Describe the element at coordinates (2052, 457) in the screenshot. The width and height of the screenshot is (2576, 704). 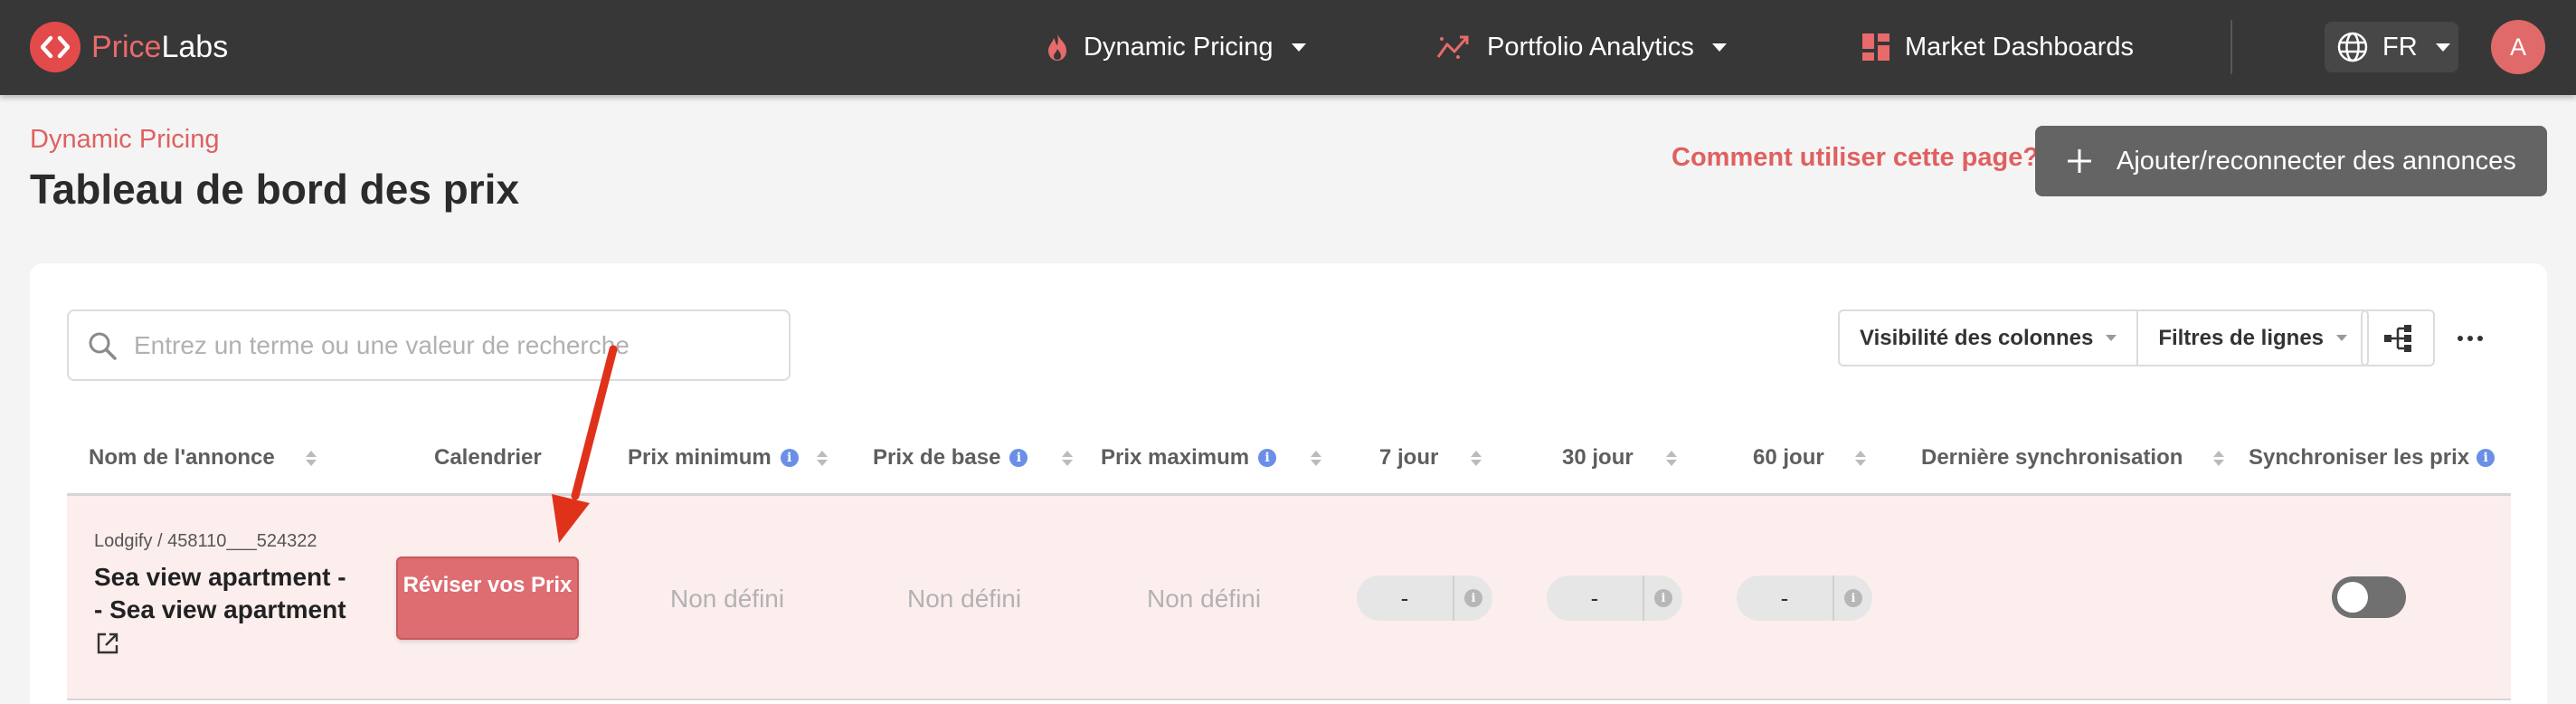
I see `column-header-label: Dernière synchronisation` at that location.